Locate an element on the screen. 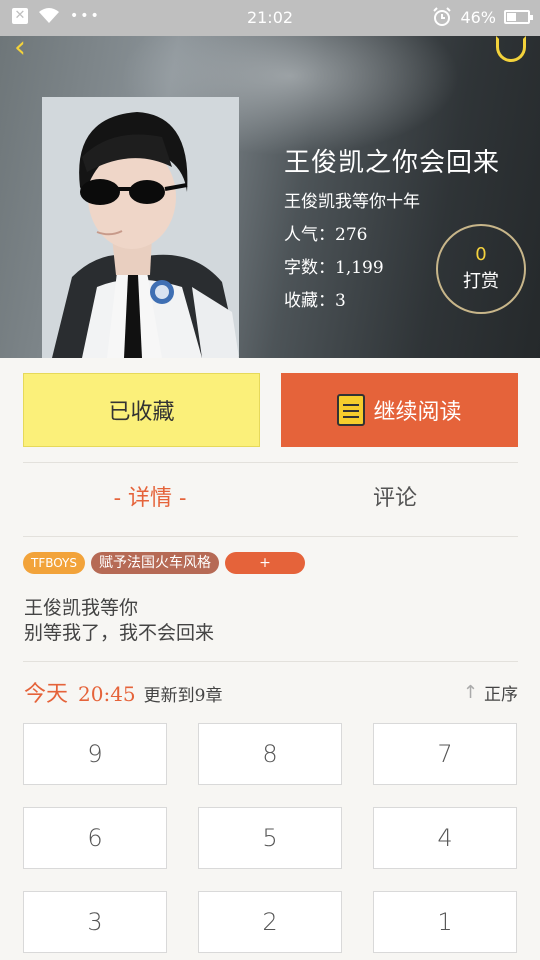 This screenshot has width=540, height=960. cover-photo-person is located at coordinates (140, 227).